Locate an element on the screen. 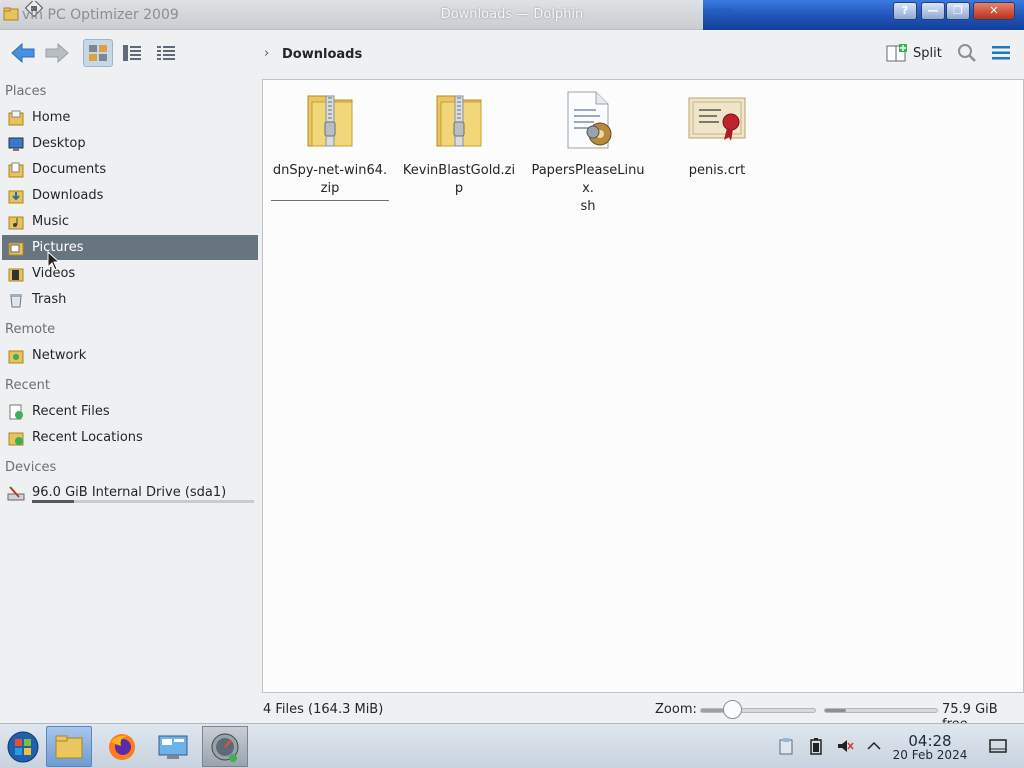 Image resolution: width=1024 pixels, height=768 pixels. compact-view-button is located at coordinates (132, 53).